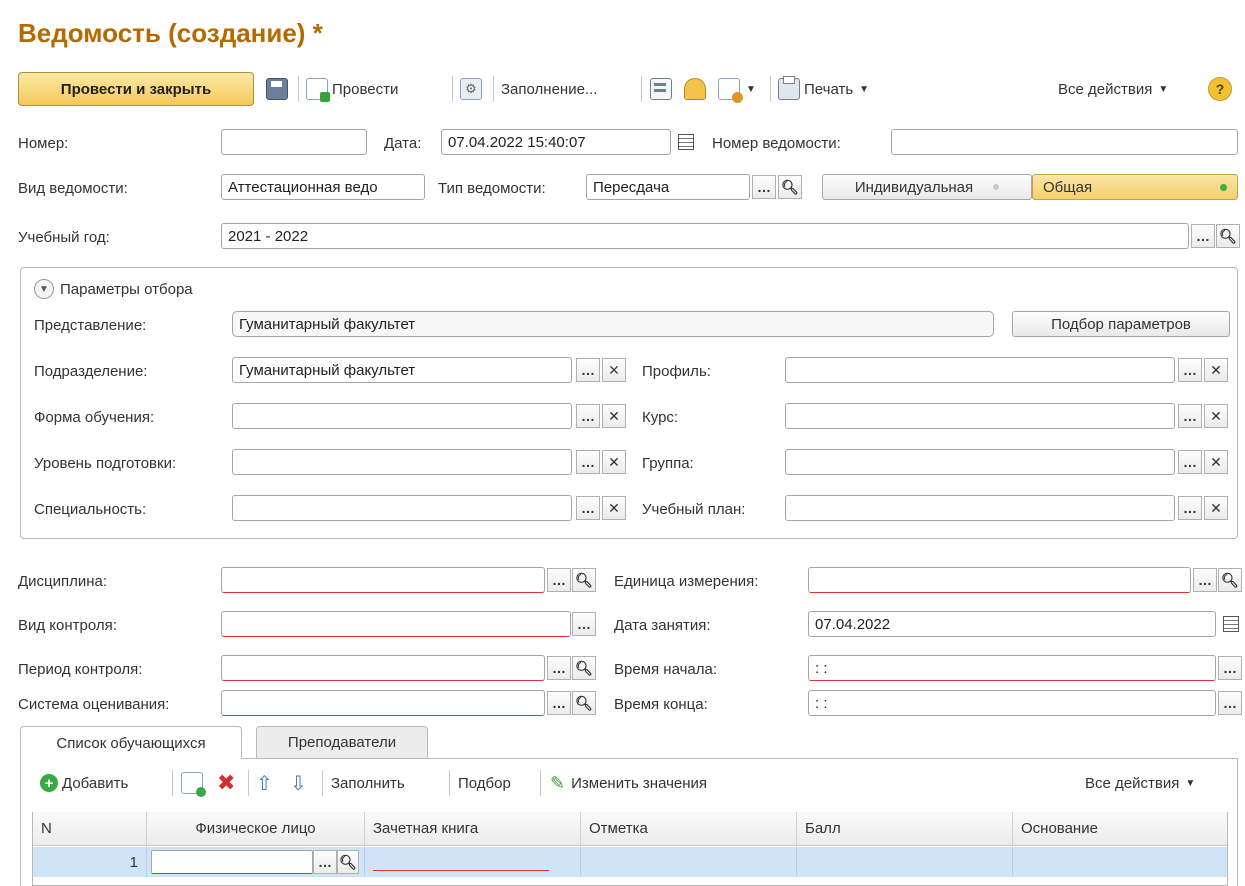  I want to click on department-field: Гуманитарный факультет, so click(402, 370).